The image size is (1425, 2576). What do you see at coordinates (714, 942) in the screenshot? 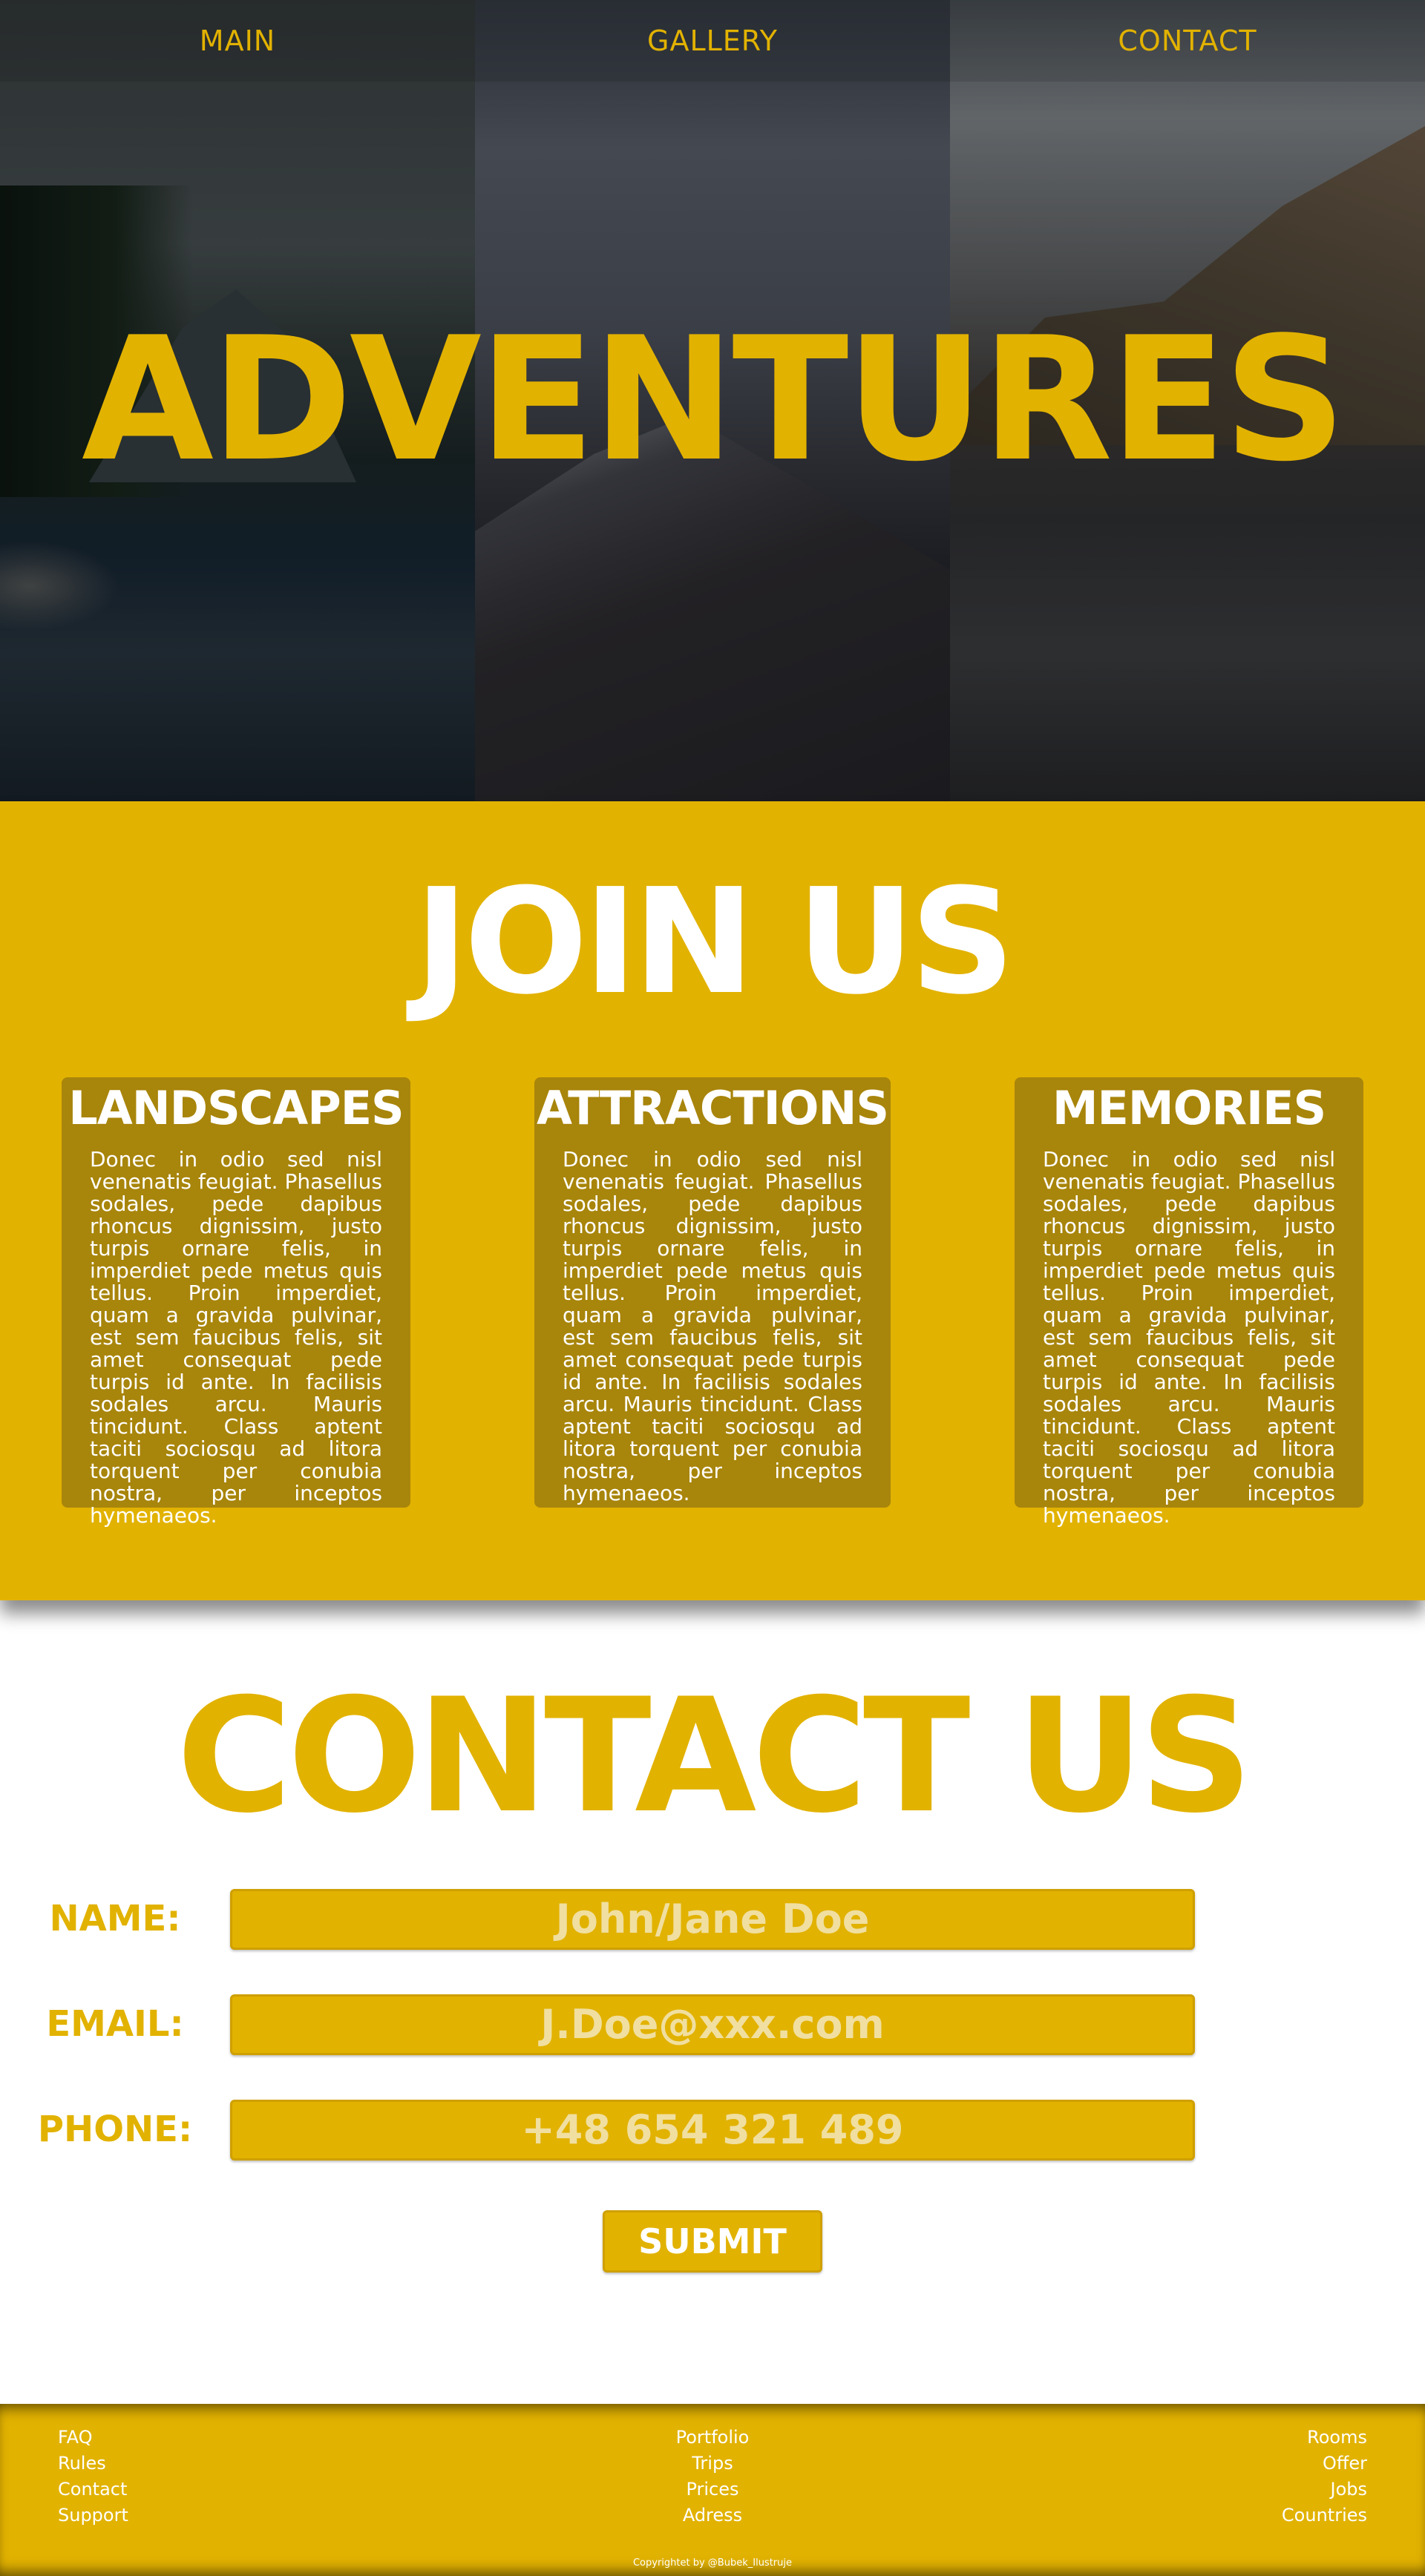
I see `join-us-title: JOIN US` at bounding box center [714, 942].